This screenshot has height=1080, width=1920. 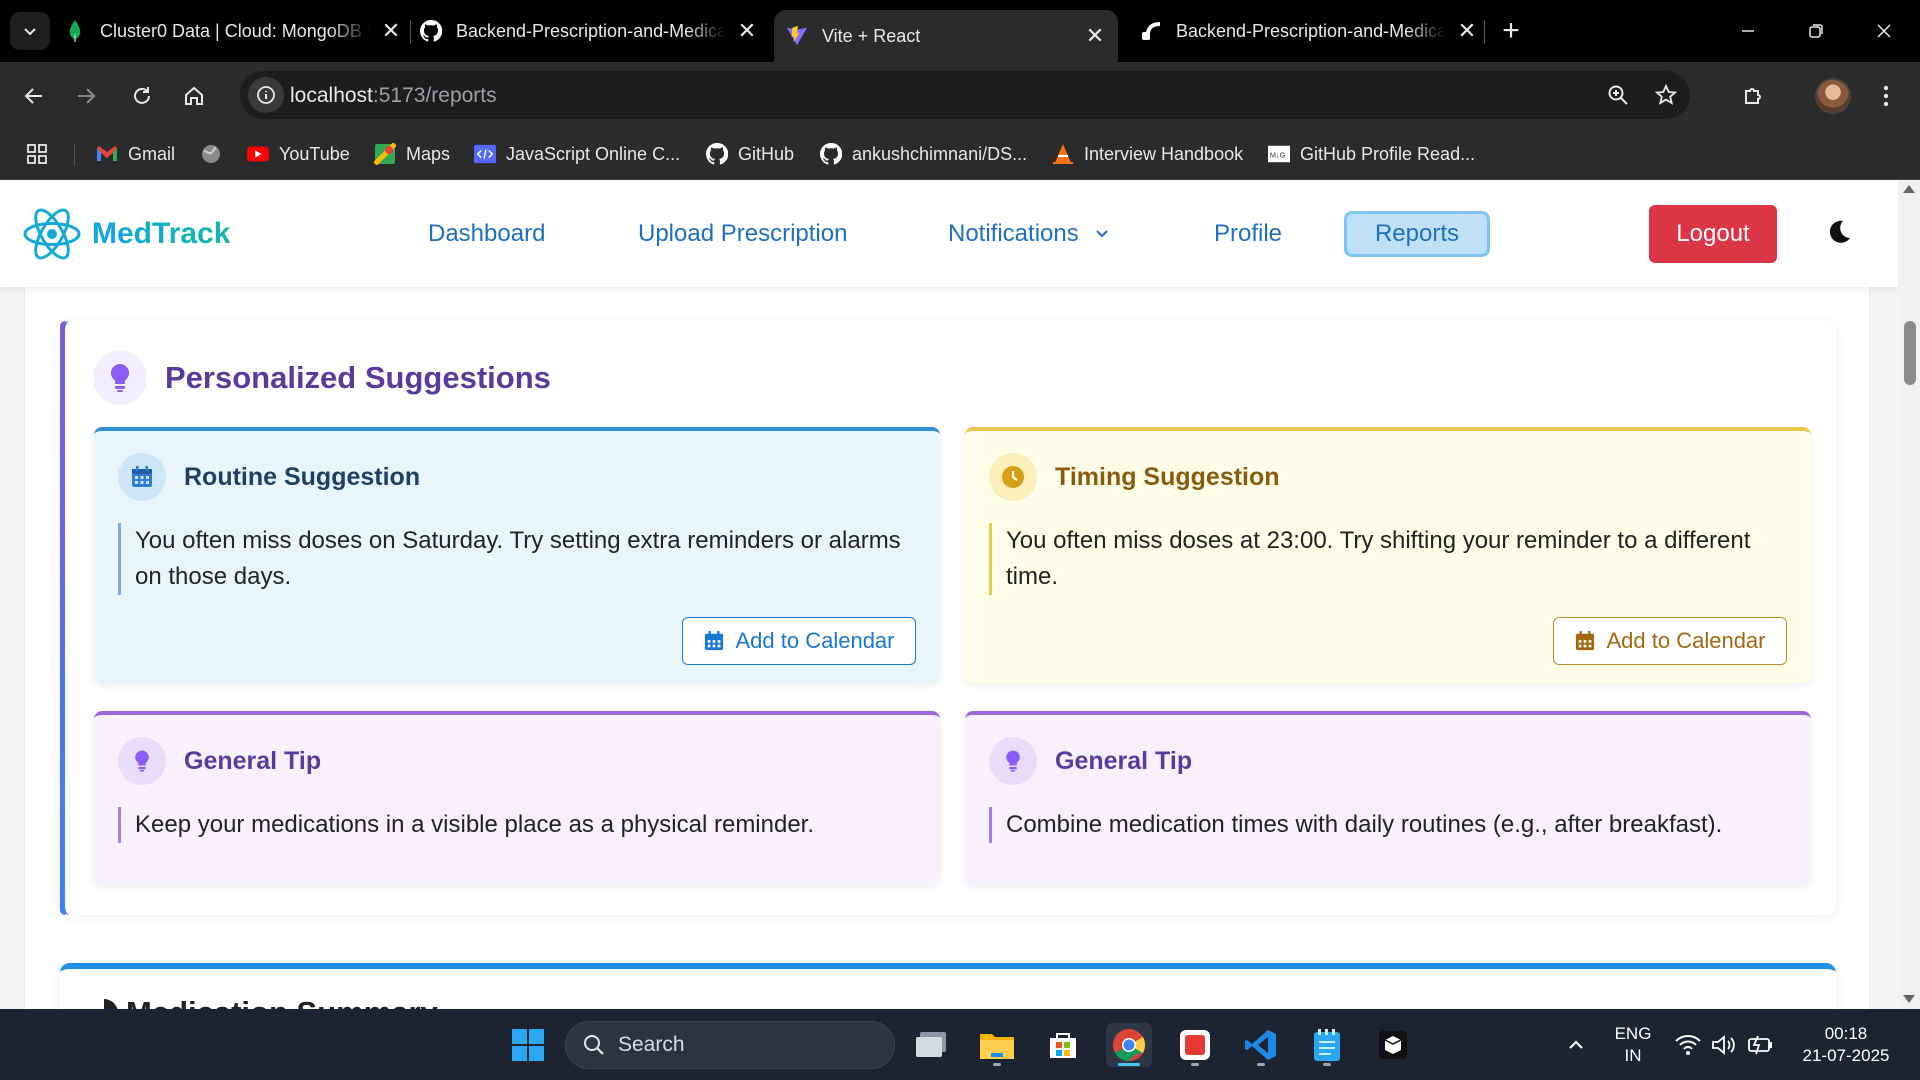 What do you see at coordinates (1688, 1045) in the screenshot?
I see `wifi-icon` at bounding box center [1688, 1045].